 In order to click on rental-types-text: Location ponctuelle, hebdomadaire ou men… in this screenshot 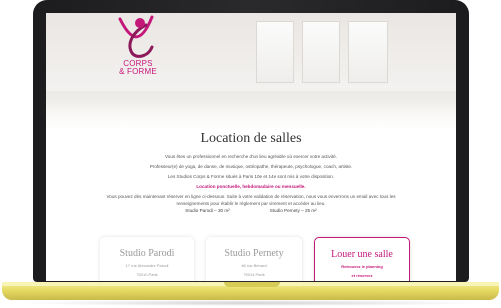, I will do `click(251, 186)`.